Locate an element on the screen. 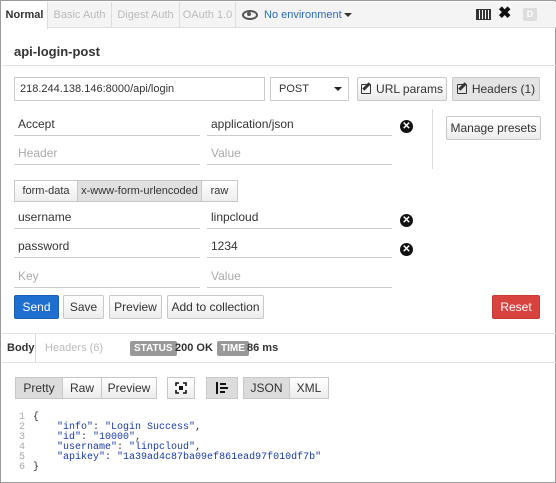  environment-label: No environment is located at coordinates (303, 15).